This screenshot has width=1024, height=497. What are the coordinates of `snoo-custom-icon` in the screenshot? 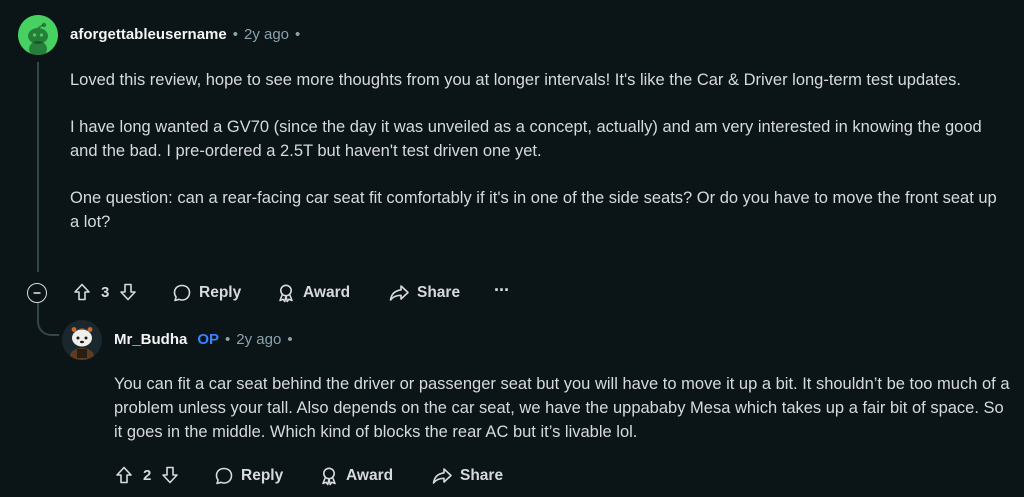 It's located at (82, 340).